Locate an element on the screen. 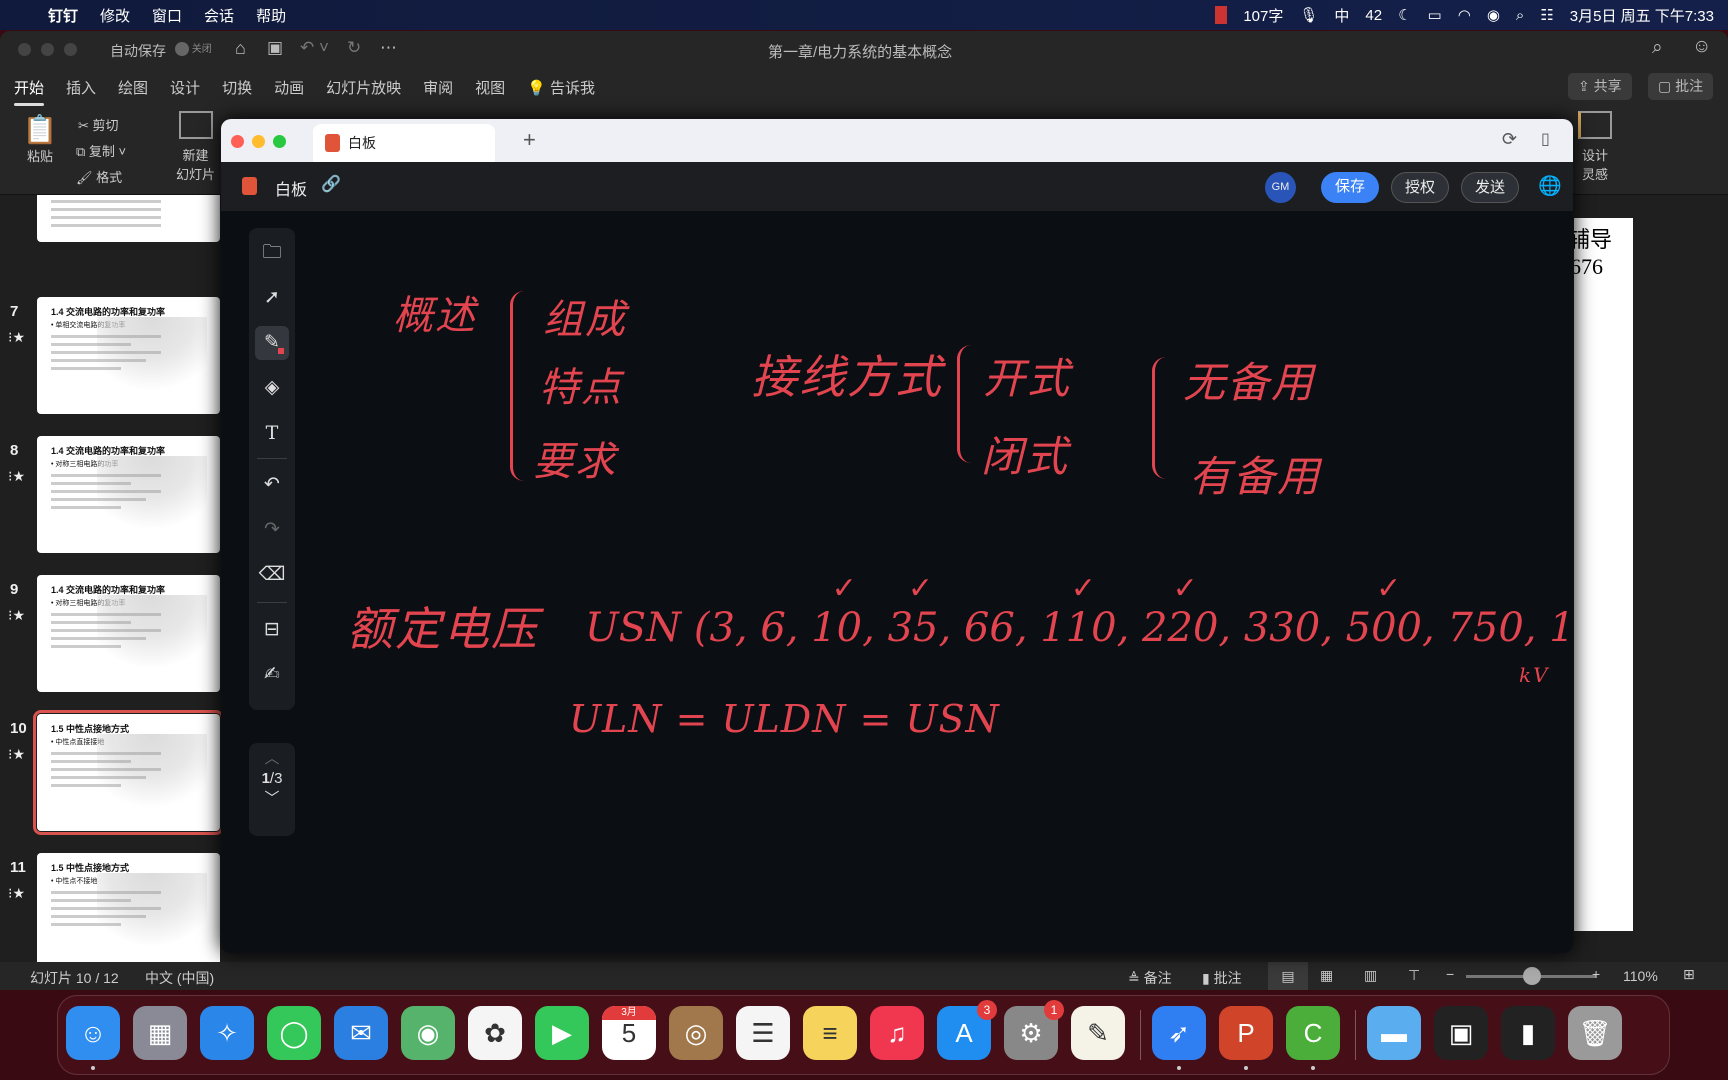  cut-button: ✂ 剪切 is located at coordinates (98, 124).